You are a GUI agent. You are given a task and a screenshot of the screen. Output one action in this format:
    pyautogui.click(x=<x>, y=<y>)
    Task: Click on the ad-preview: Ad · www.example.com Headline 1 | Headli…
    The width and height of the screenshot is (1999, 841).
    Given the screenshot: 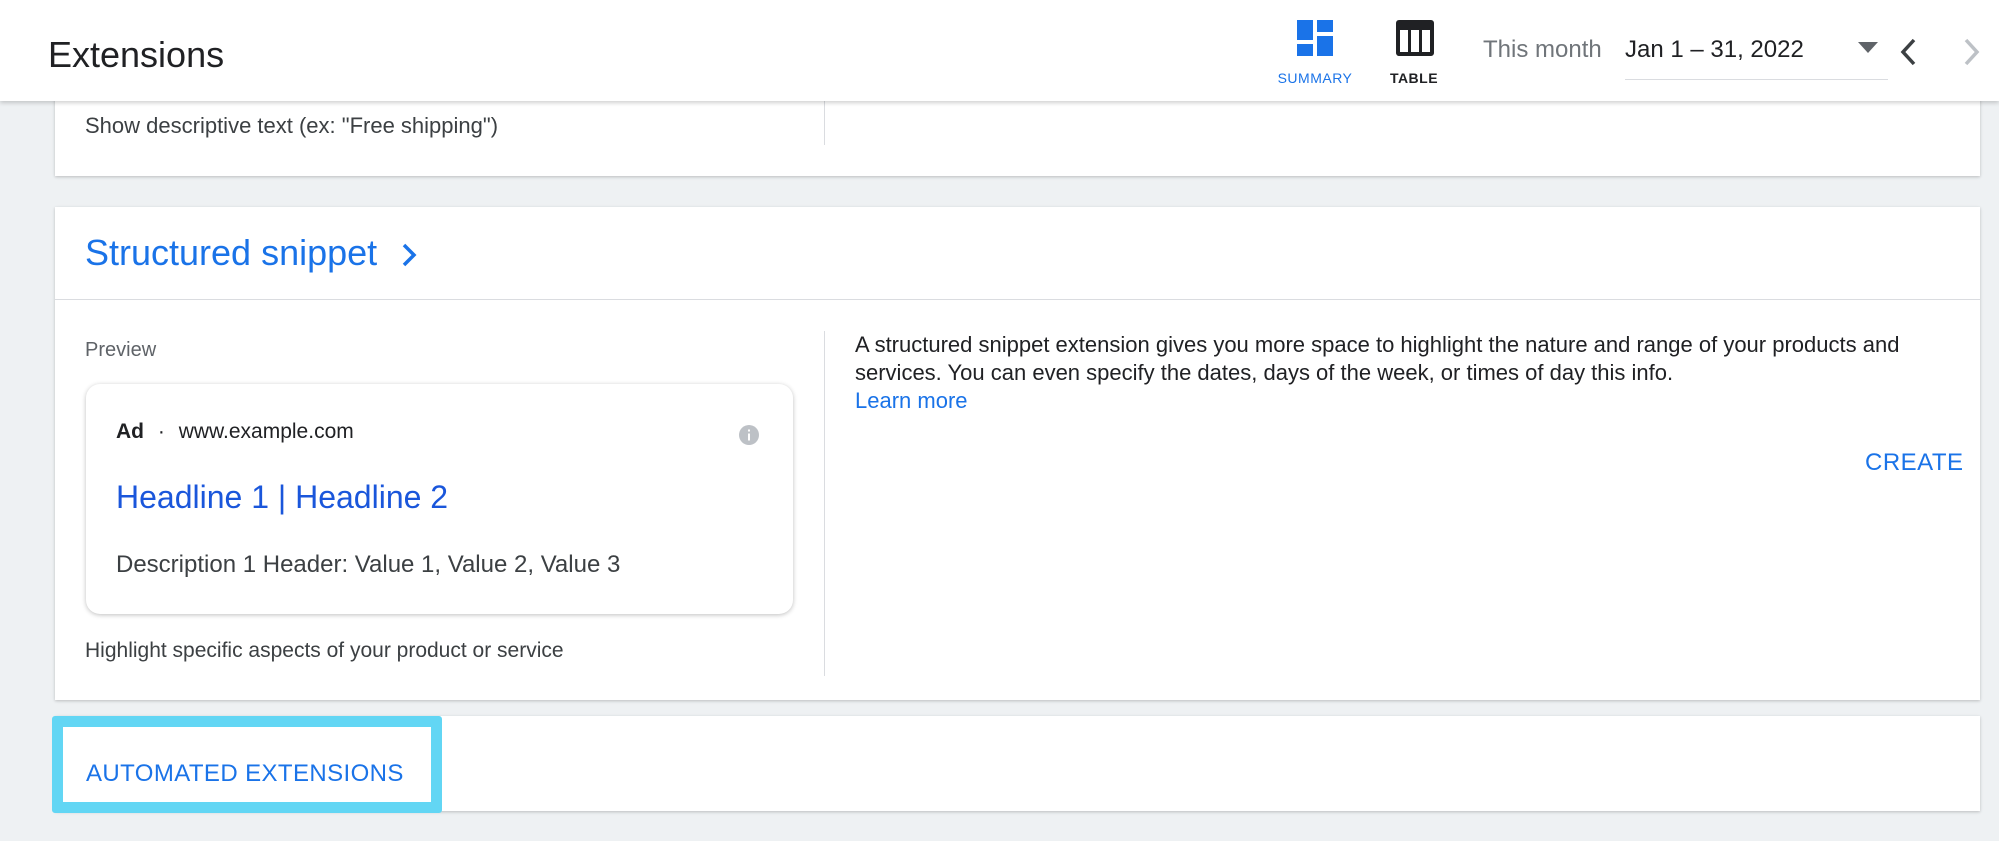 What is the action you would take?
    pyautogui.click(x=439, y=499)
    